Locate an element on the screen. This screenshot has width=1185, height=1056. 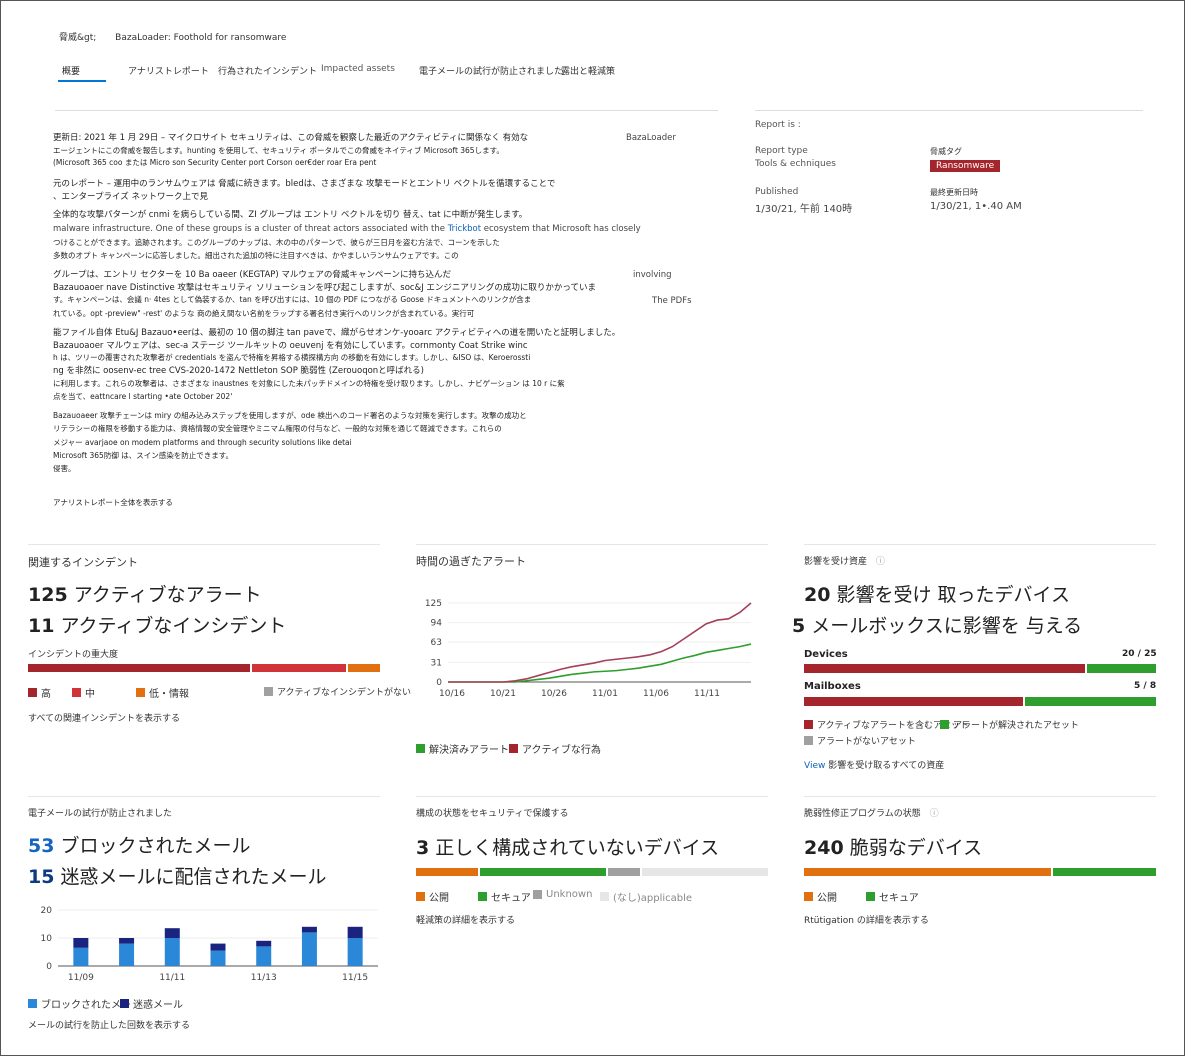
legend-label: 中 is located at coordinates (90, 694).